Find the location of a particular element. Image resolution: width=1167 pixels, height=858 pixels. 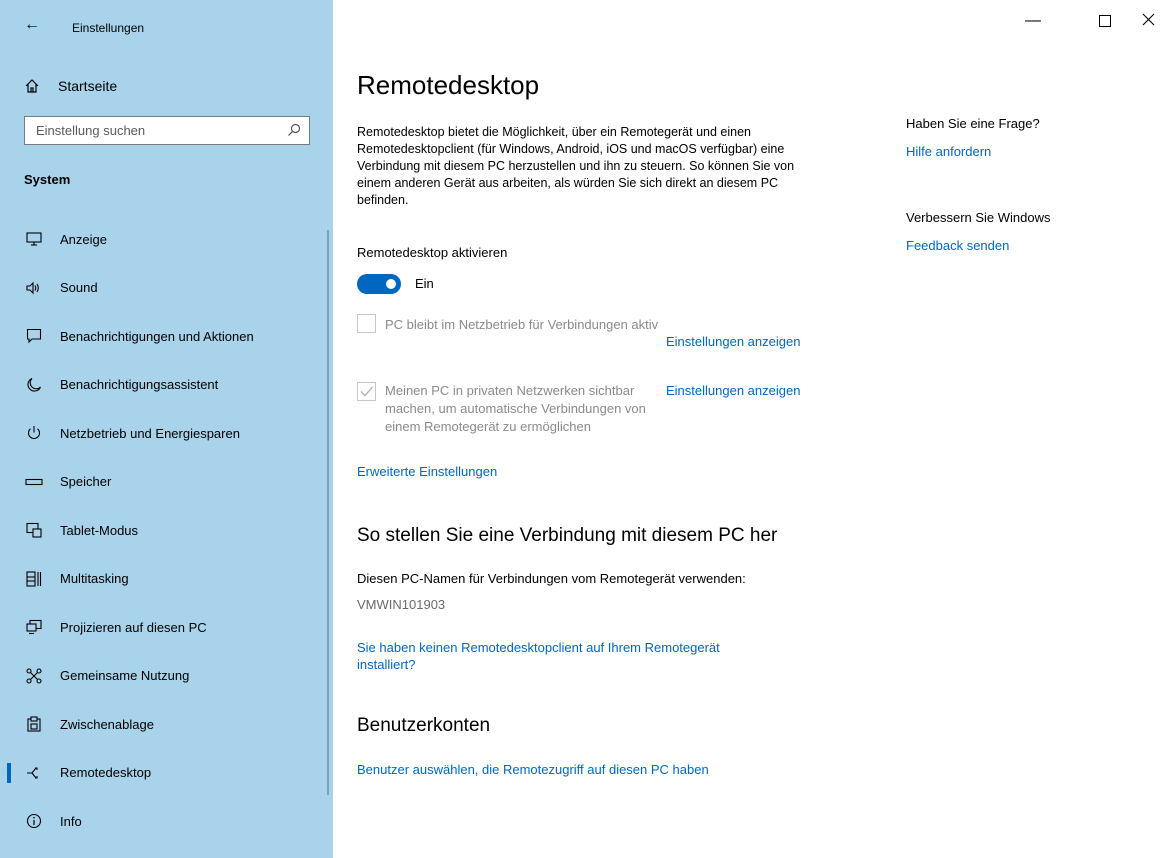

help-link: Hilfe anfordern is located at coordinates (948, 151).